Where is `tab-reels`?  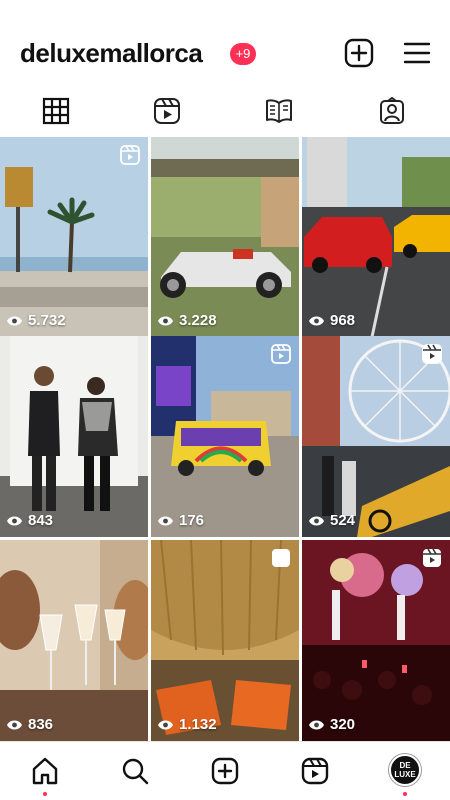 tab-reels is located at coordinates (167, 111).